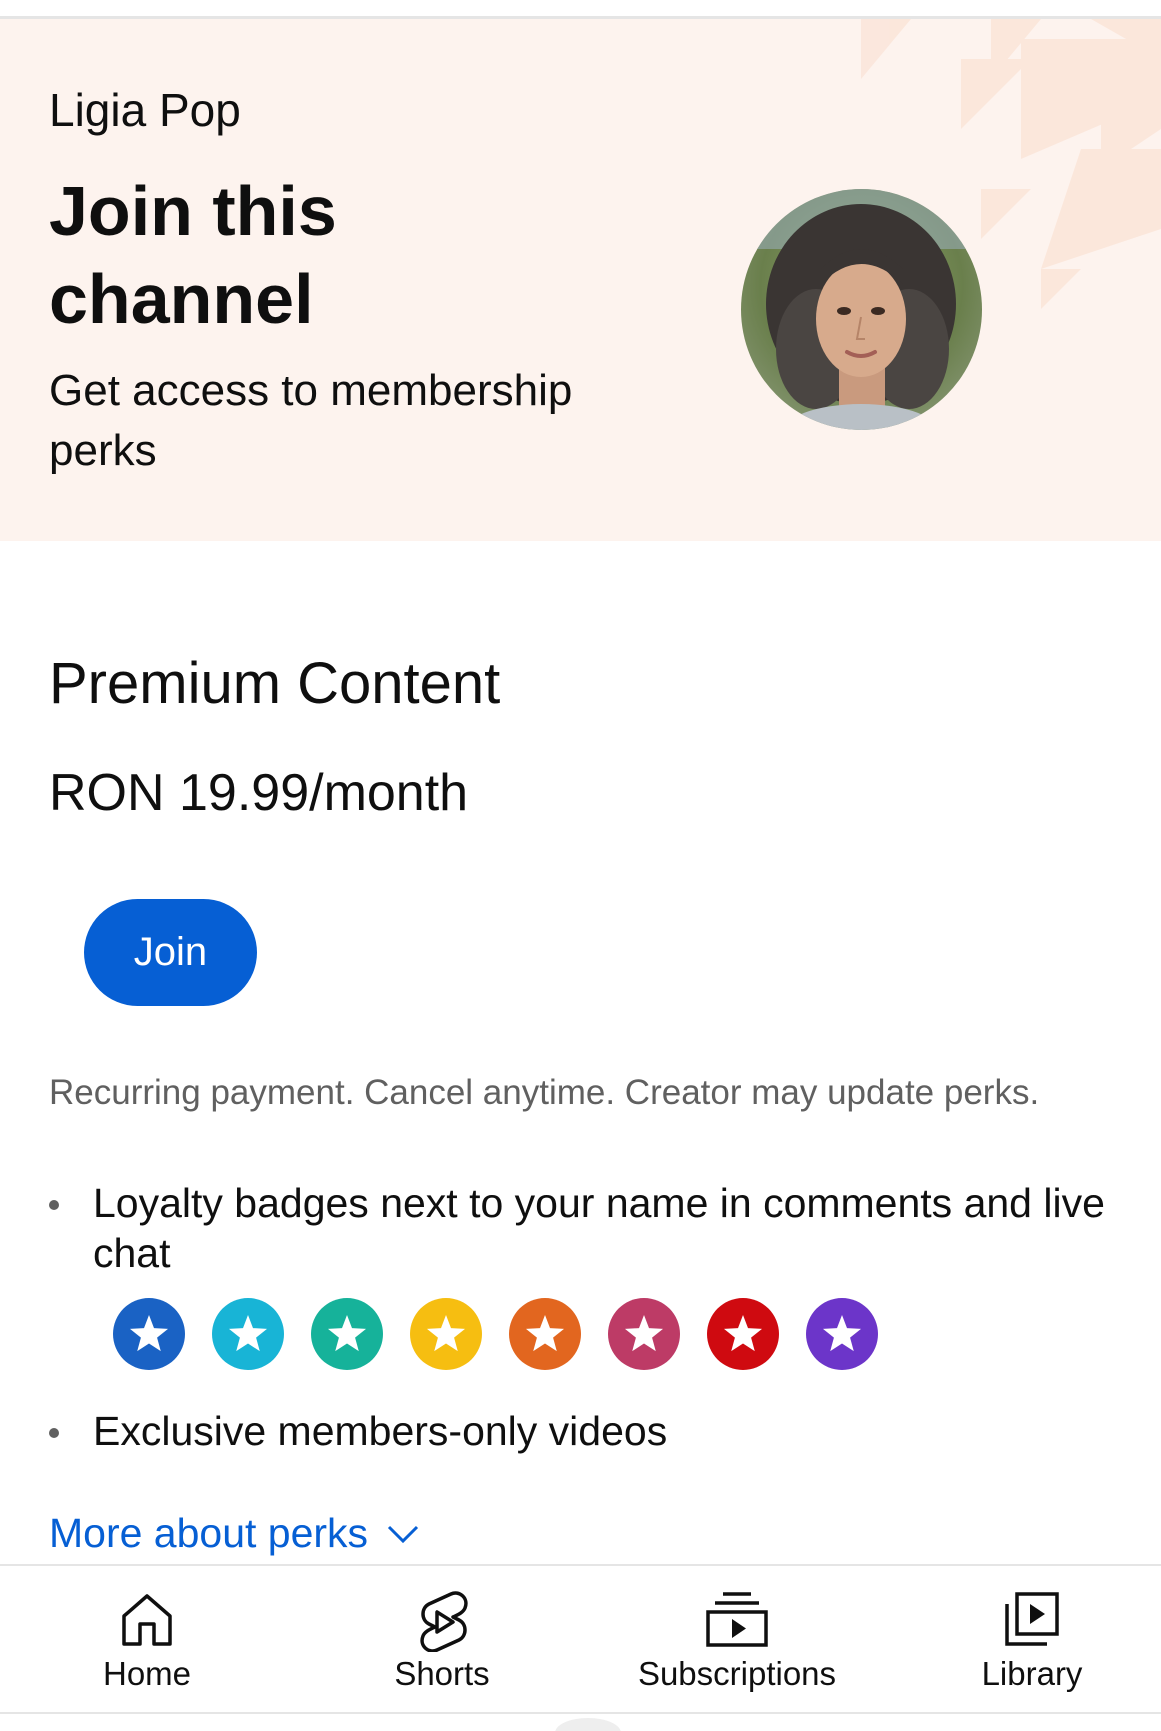 This screenshot has width=1161, height=1731. I want to click on nav-library-label: Library, so click(1032, 1673).